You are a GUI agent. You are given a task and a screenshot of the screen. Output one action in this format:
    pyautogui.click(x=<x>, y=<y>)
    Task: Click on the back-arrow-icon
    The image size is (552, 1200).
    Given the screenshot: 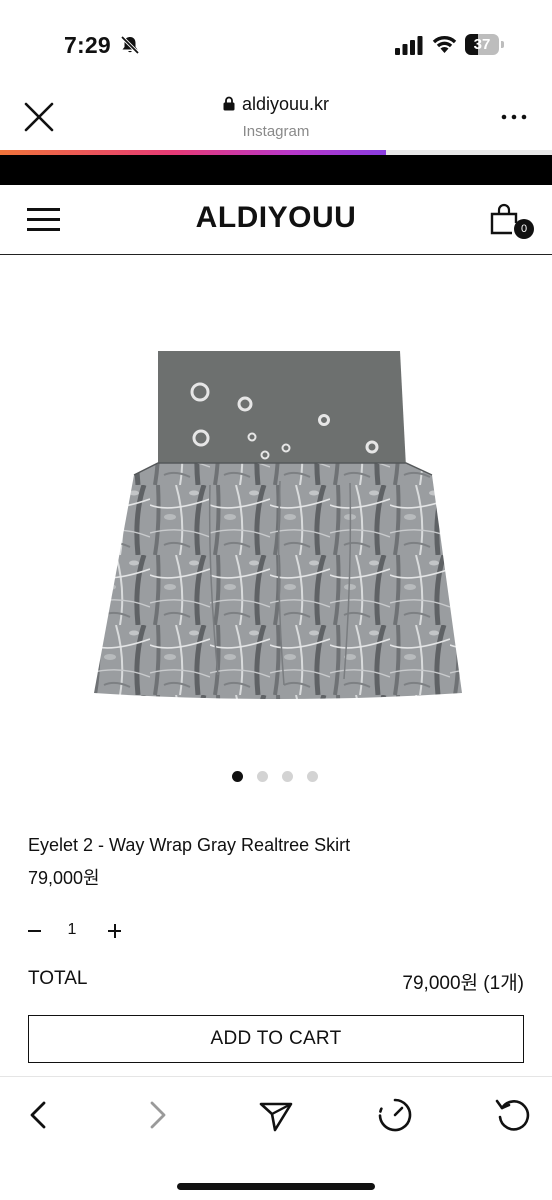 What is the action you would take?
    pyautogui.click(x=38, y=1115)
    